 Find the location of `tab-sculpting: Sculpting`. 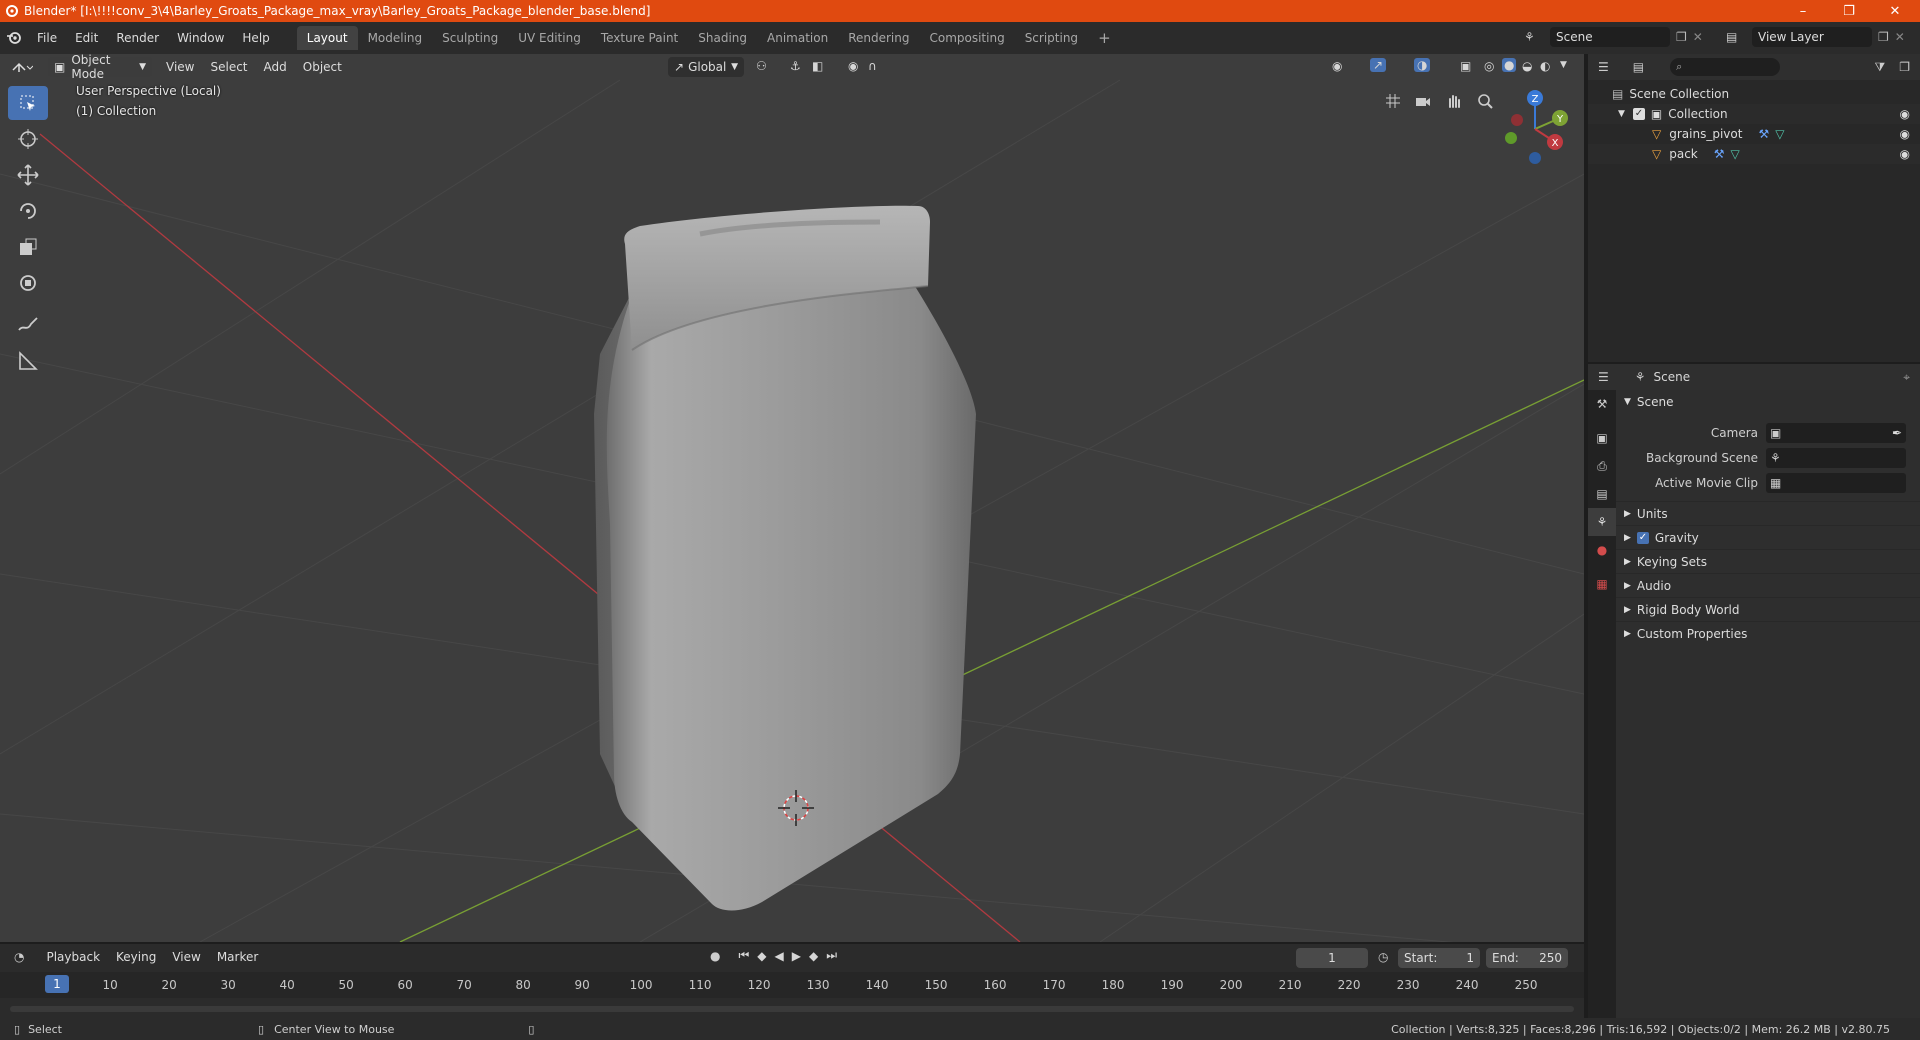

tab-sculpting: Sculpting is located at coordinates (470, 38).